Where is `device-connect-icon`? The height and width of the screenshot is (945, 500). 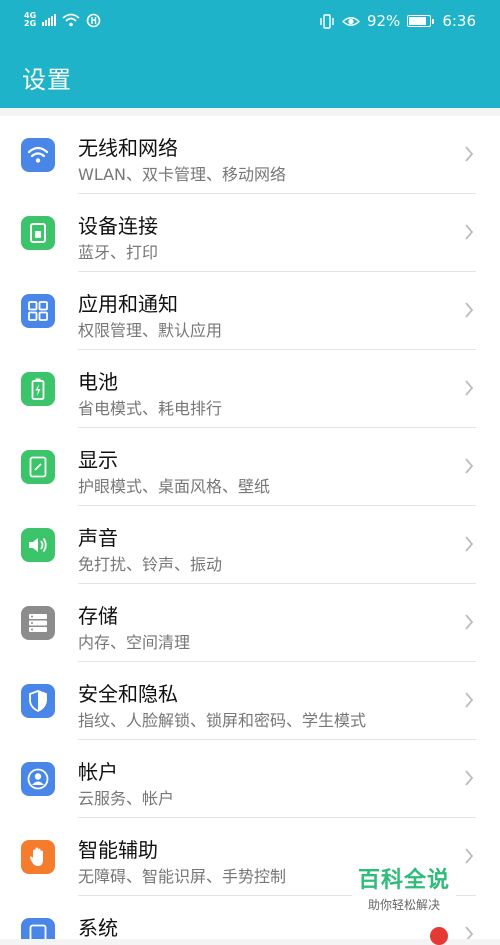 device-connect-icon is located at coordinates (38, 233).